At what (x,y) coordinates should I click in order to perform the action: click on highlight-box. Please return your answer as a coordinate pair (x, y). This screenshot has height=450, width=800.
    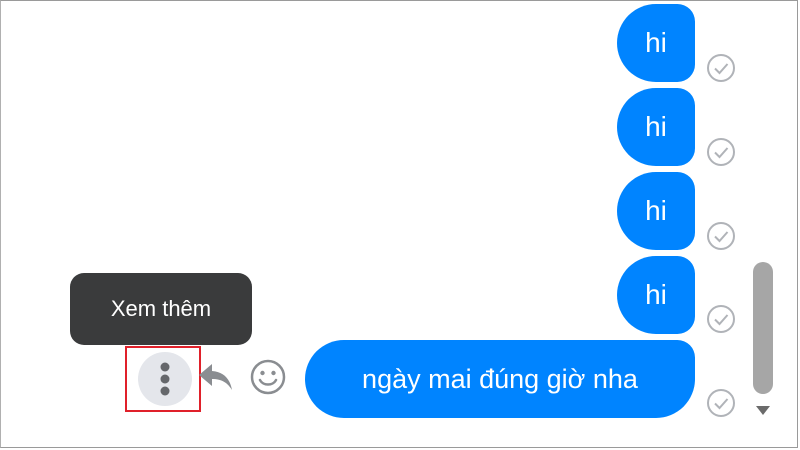
    Looking at the image, I should click on (163, 379).